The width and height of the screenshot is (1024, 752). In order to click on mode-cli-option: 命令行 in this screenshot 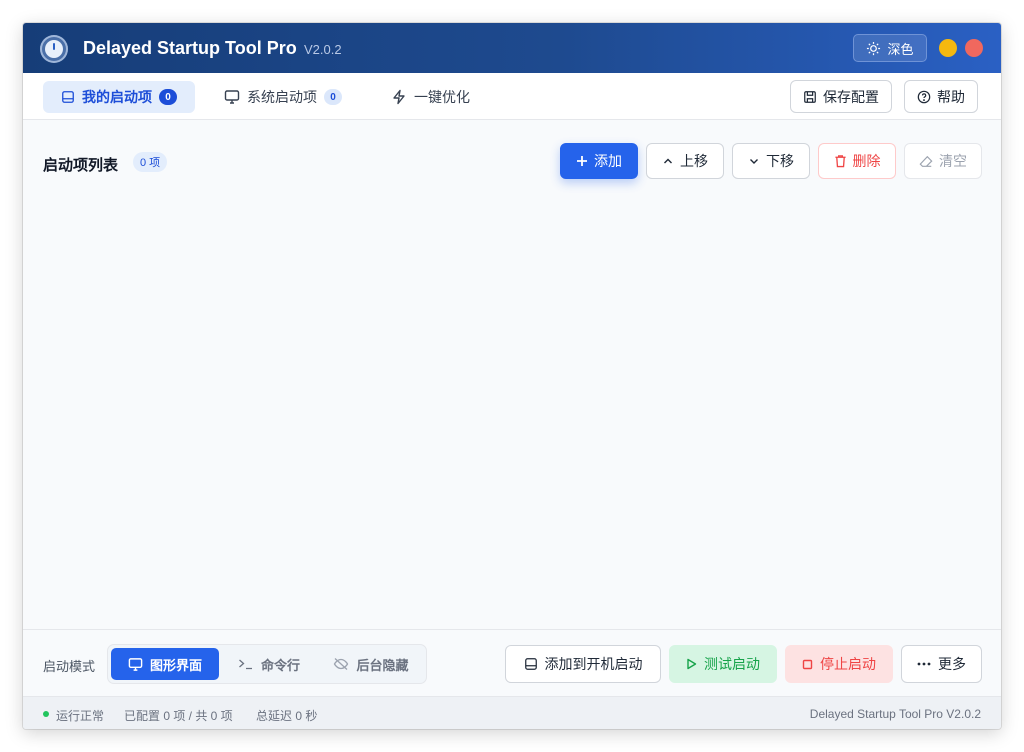, I will do `click(269, 664)`.